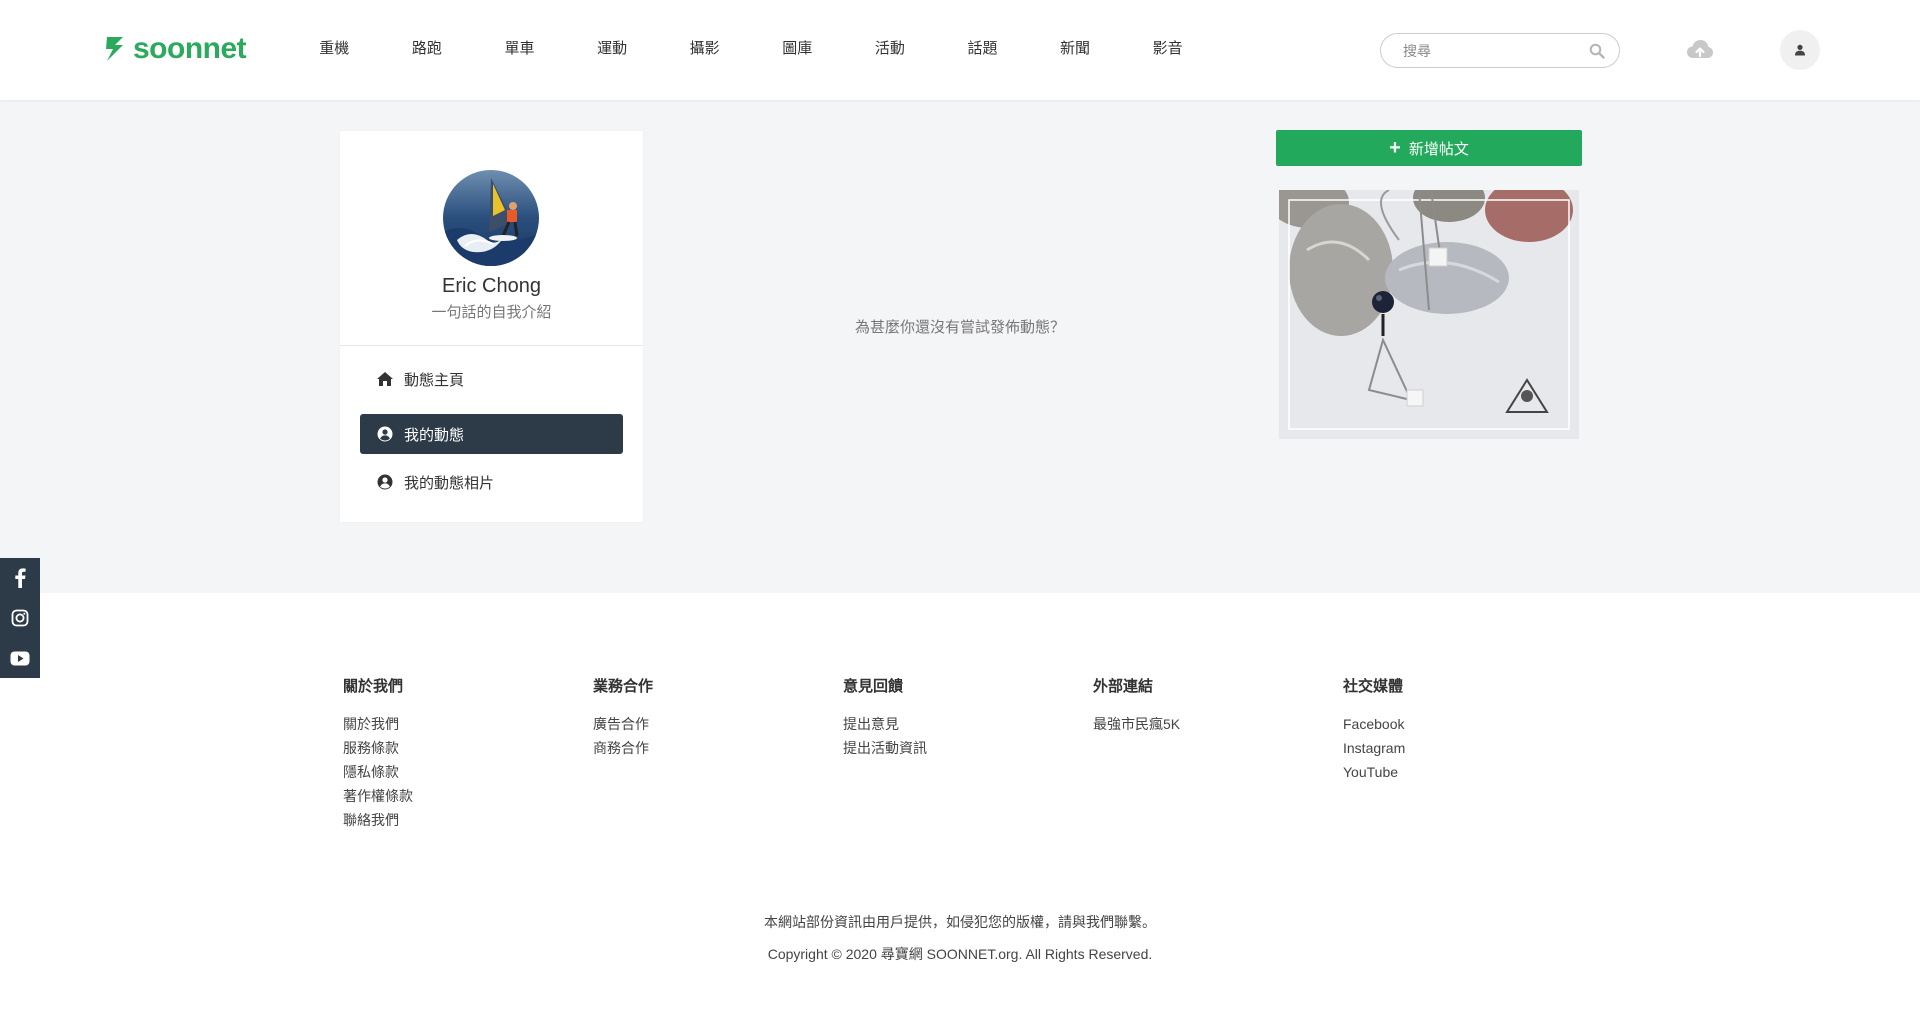  I want to click on youtube-link, so click(20, 658).